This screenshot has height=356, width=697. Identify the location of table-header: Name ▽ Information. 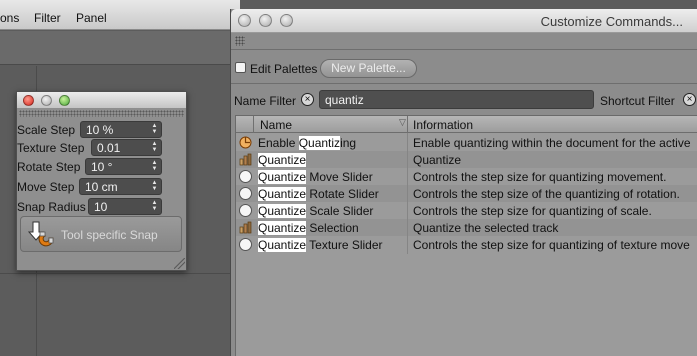
(466, 124).